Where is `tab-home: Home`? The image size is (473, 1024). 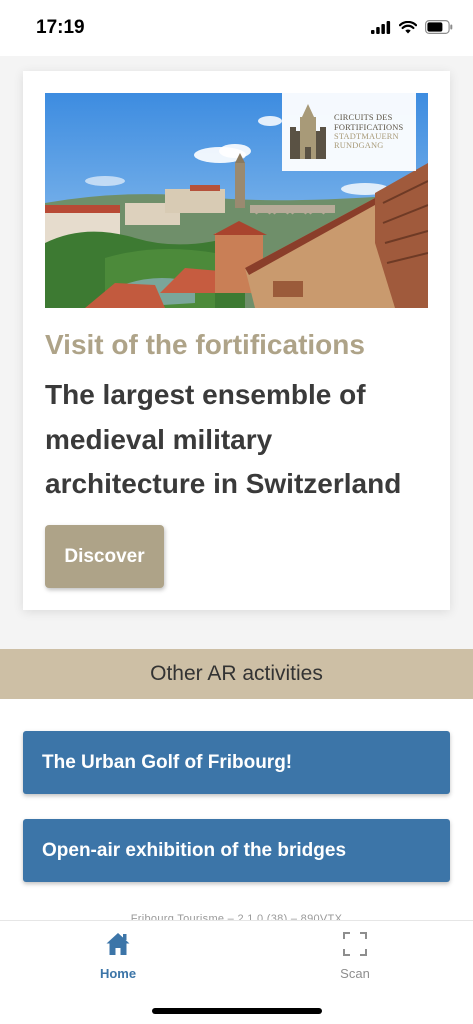
tab-home: Home is located at coordinates (118, 961).